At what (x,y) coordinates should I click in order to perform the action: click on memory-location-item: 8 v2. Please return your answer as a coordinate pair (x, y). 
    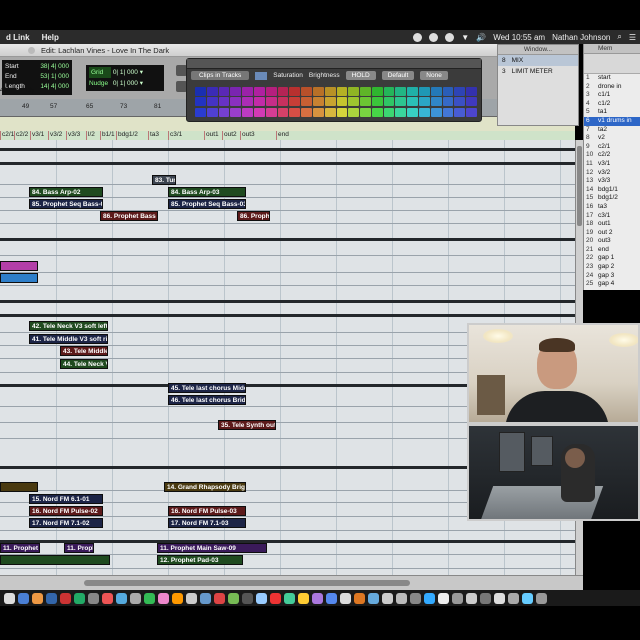
    Looking at the image, I should click on (612, 138).